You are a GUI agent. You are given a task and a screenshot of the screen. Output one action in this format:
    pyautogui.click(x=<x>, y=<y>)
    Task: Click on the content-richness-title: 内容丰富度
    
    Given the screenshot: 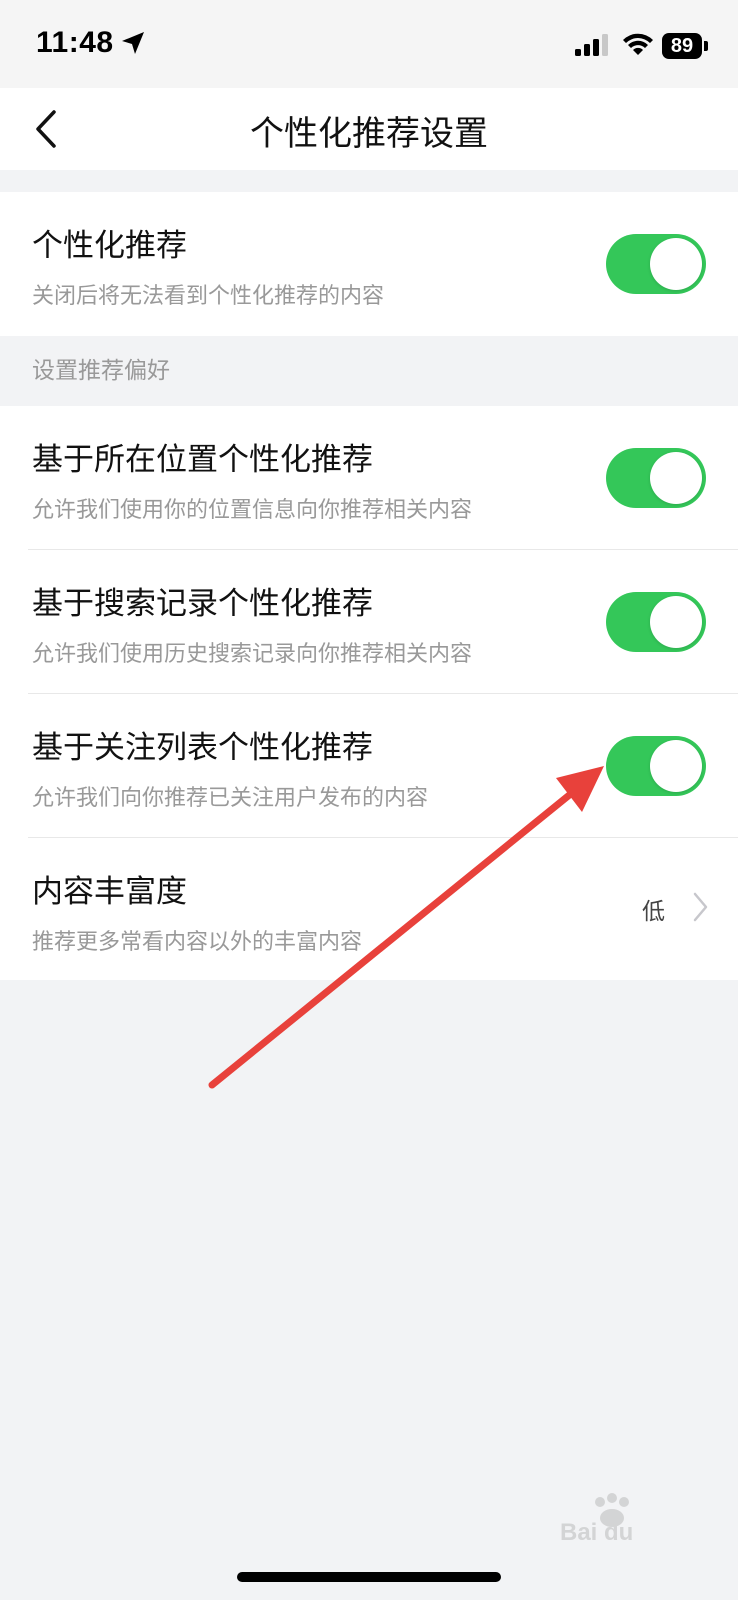 What is the action you would take?
    pyautogui.click(x=109, y=892)
    